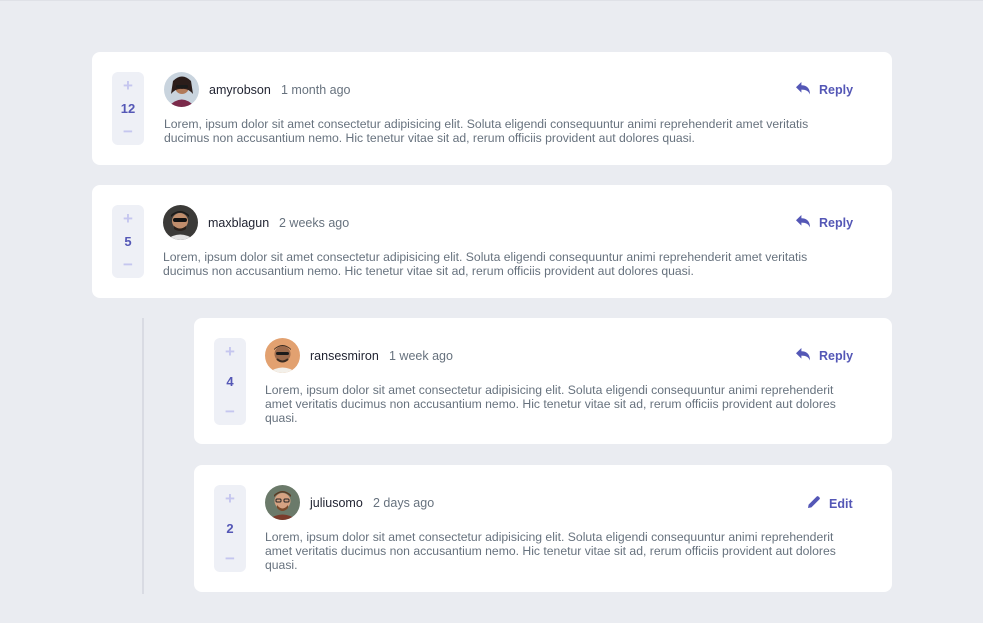  Describe the element at coordinates (238, 223) in the screenshot. I see `username: maxblagun` at that location.